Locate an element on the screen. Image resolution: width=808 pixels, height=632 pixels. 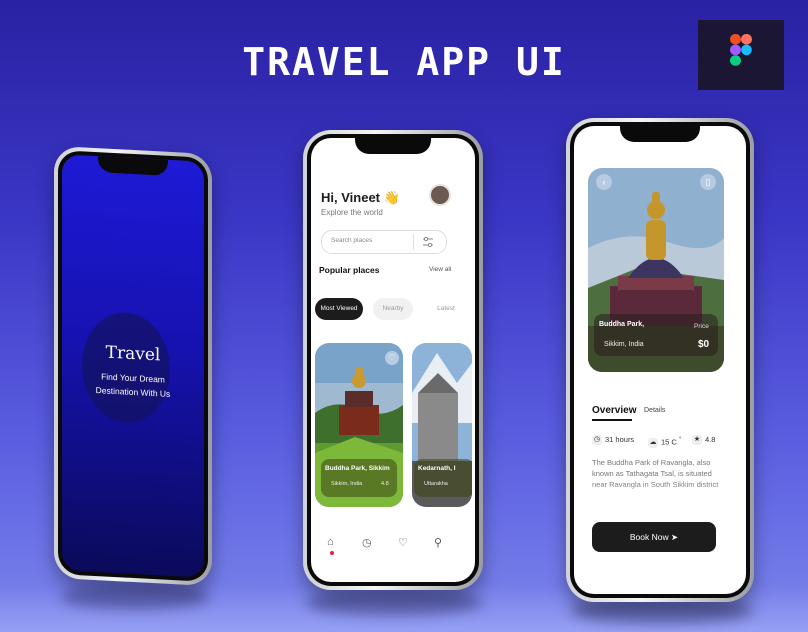
price-label: Price is located at coordinates (701, 326).